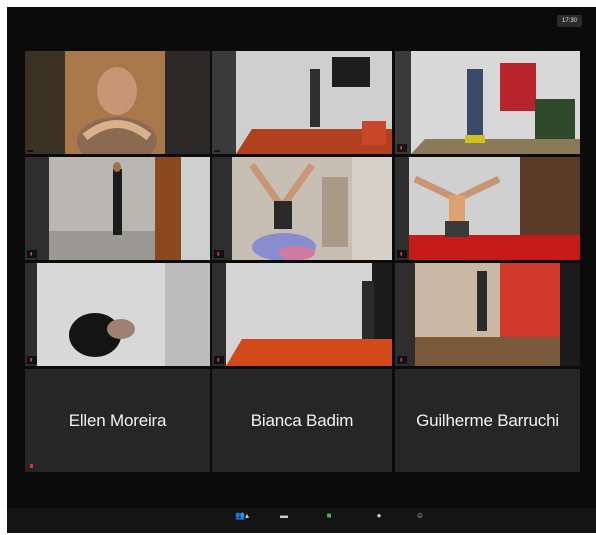 This screenshot has height=535, width=596. I want to click on share-screen-button: ■, so click(329, 517).